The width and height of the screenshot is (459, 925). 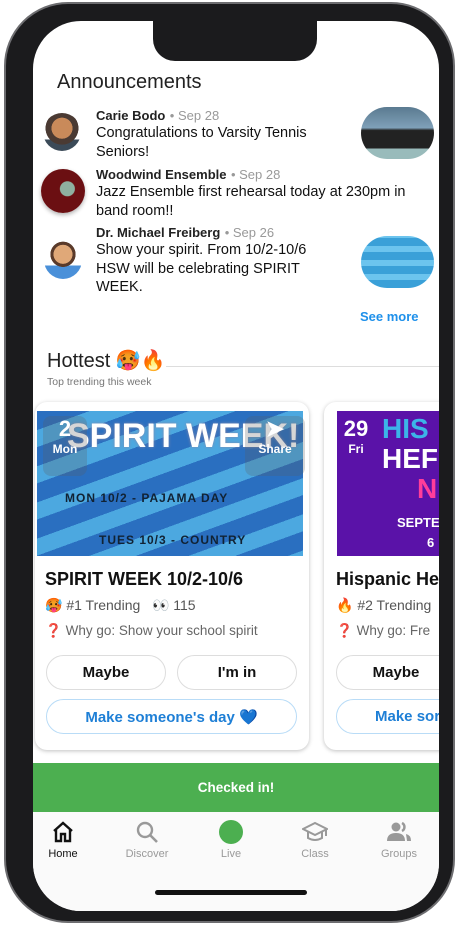 I want to click on post-date: • Sep 26, so click(x=249, y=232).